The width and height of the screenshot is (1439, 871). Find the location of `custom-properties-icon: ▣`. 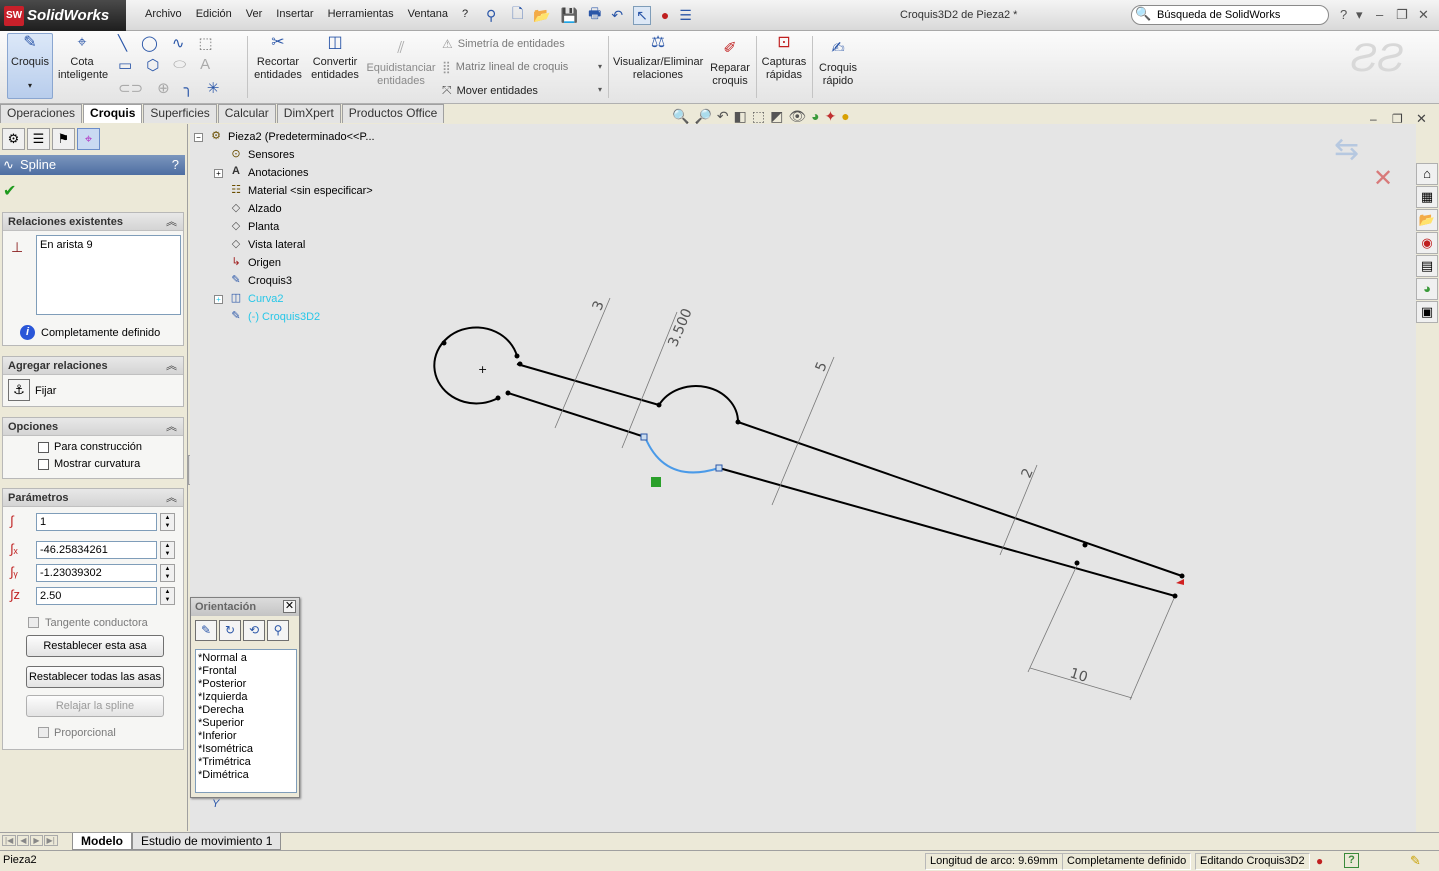

custom-properties-icon: ▣ is located at coordinates (1427, 312).